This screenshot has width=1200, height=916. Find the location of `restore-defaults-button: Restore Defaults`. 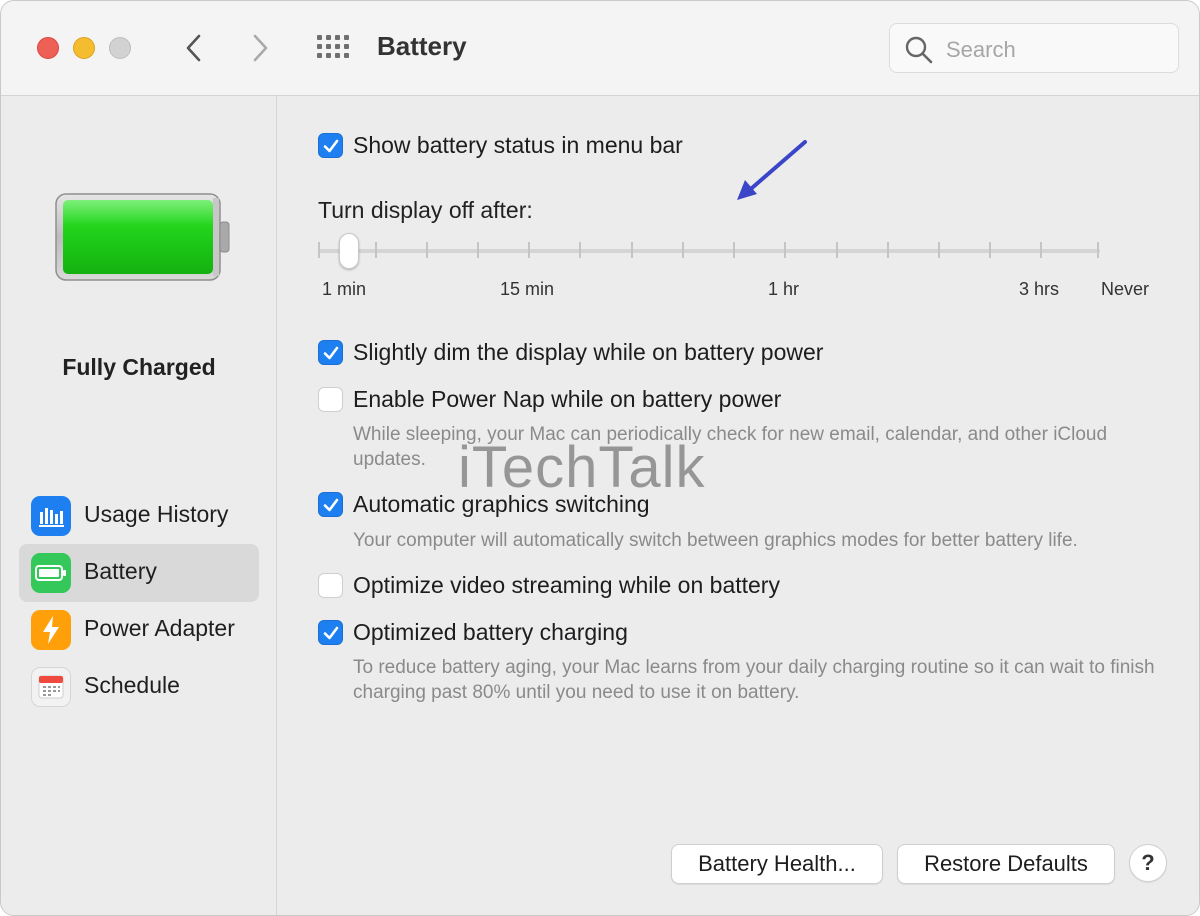

restore-defaults-button: Restore Defaults is located at coordinates (1006, 864).